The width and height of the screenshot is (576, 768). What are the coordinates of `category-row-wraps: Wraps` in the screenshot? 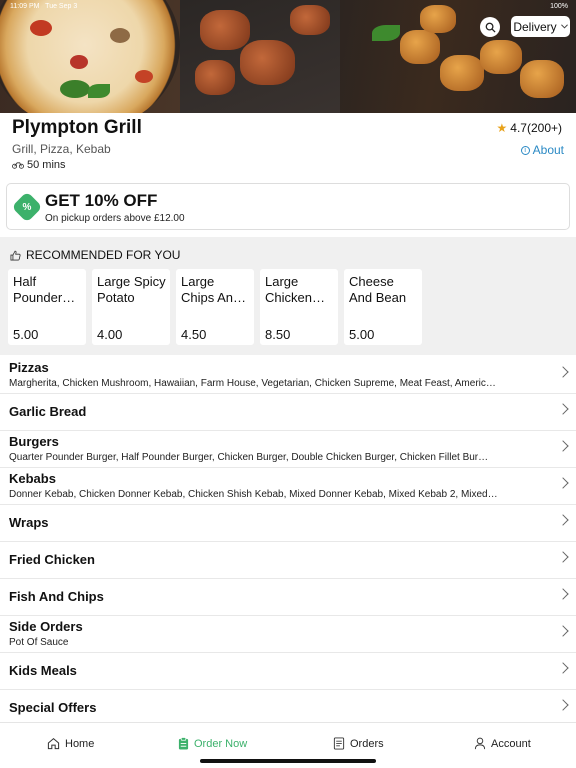 It's located at (288, 523).